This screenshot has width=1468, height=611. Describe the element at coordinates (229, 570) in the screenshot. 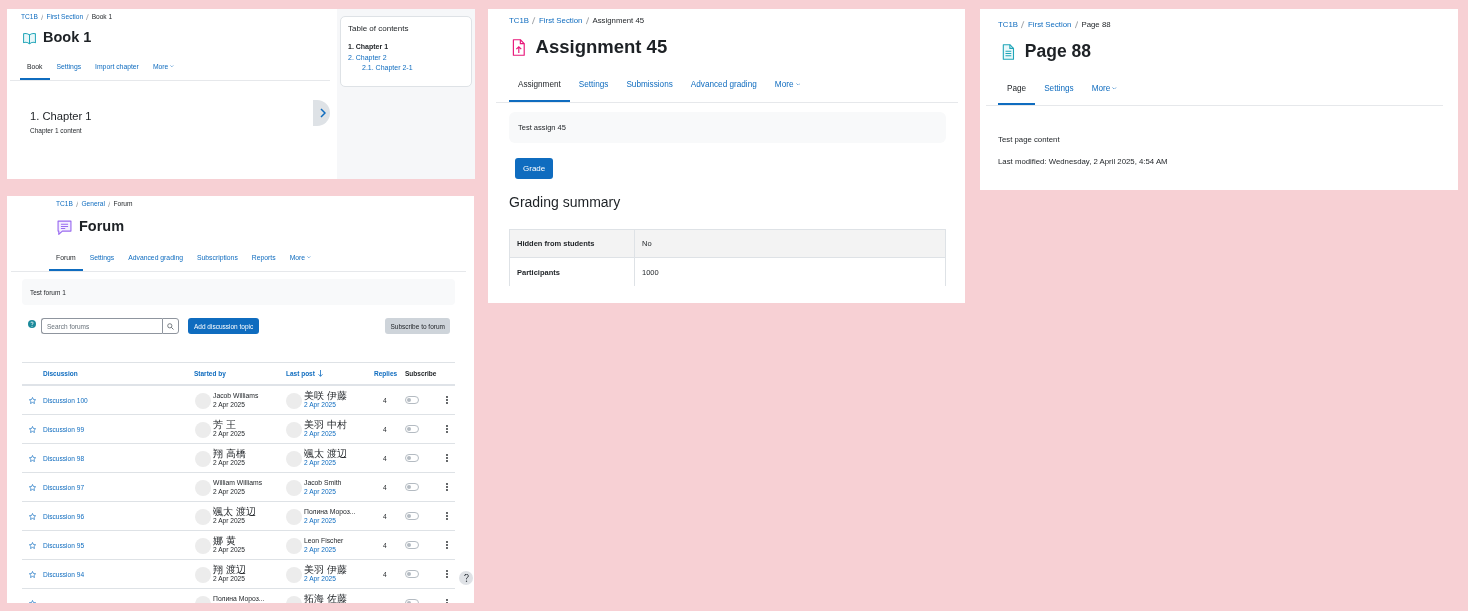

I see `author-name: 翔 渡辺` at that location.